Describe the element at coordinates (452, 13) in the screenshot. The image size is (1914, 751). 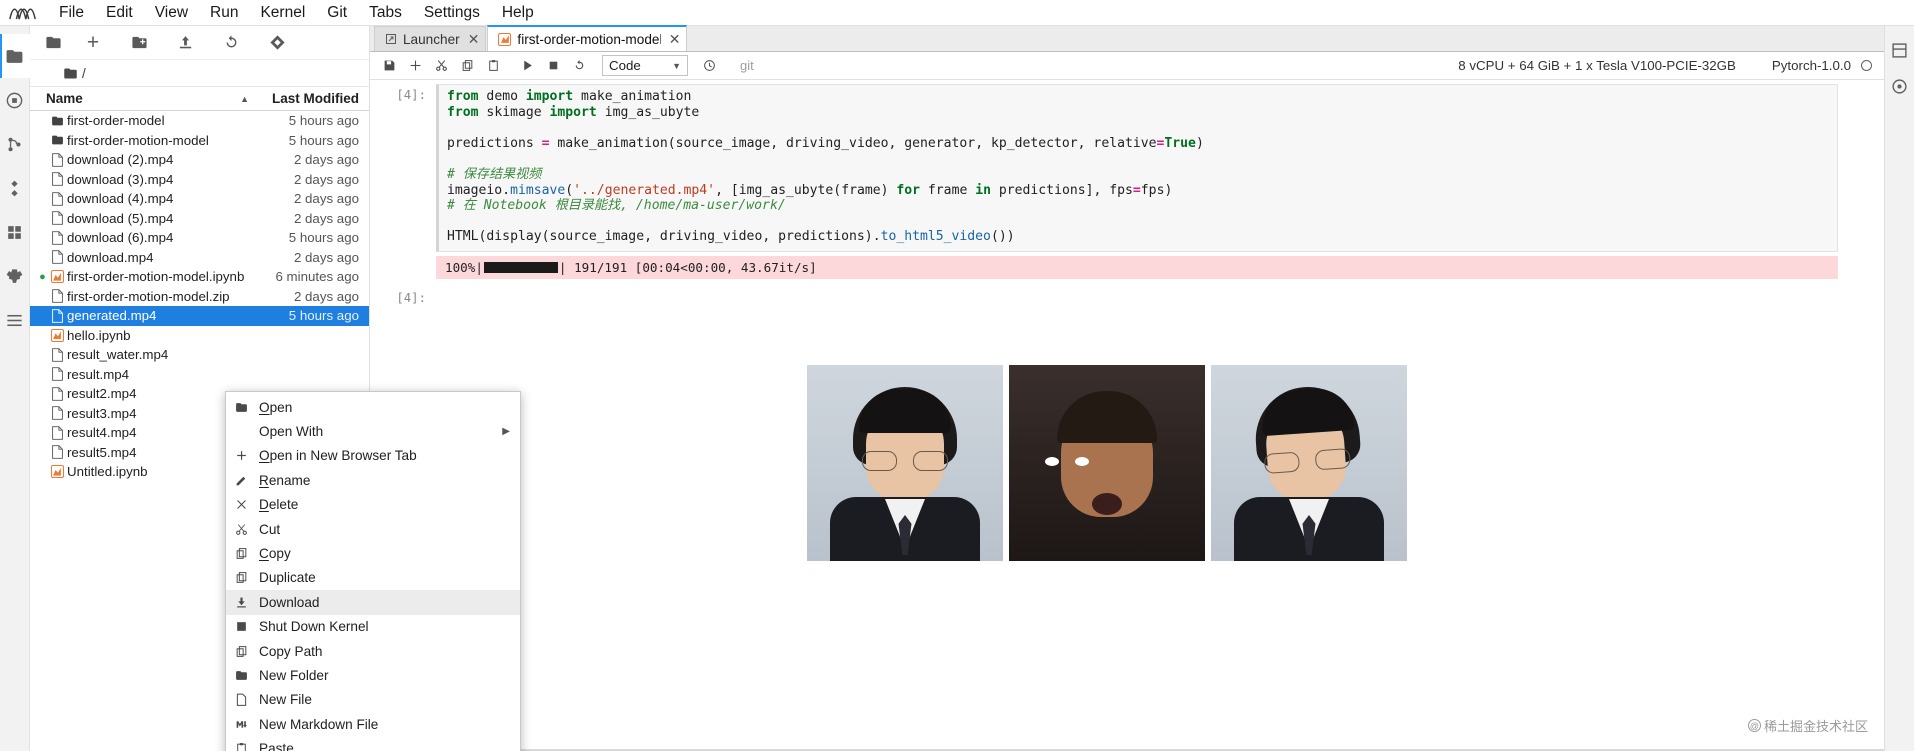
I see `menu-settings: Settings` at that location.